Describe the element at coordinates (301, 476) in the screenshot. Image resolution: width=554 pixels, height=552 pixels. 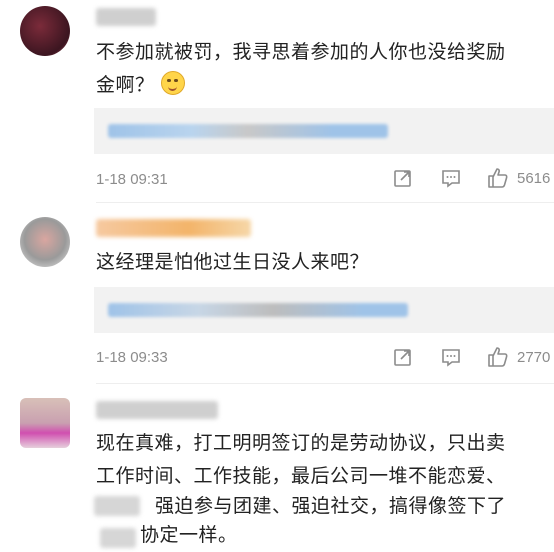
I see `comment-text-line-2: 工作时间、工作技能，最后公司一堆不能恋爱、` at that location.